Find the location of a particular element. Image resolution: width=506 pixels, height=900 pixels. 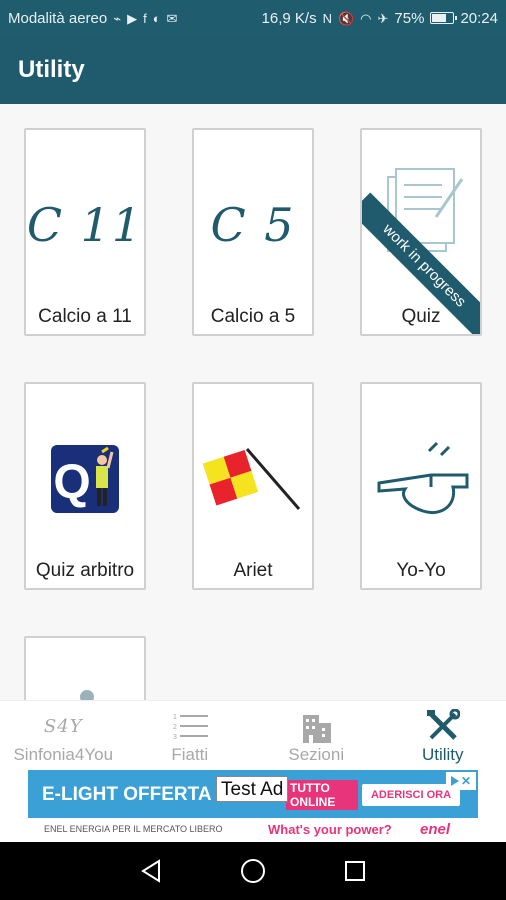

home-icon is located at coordinates (253, 871).